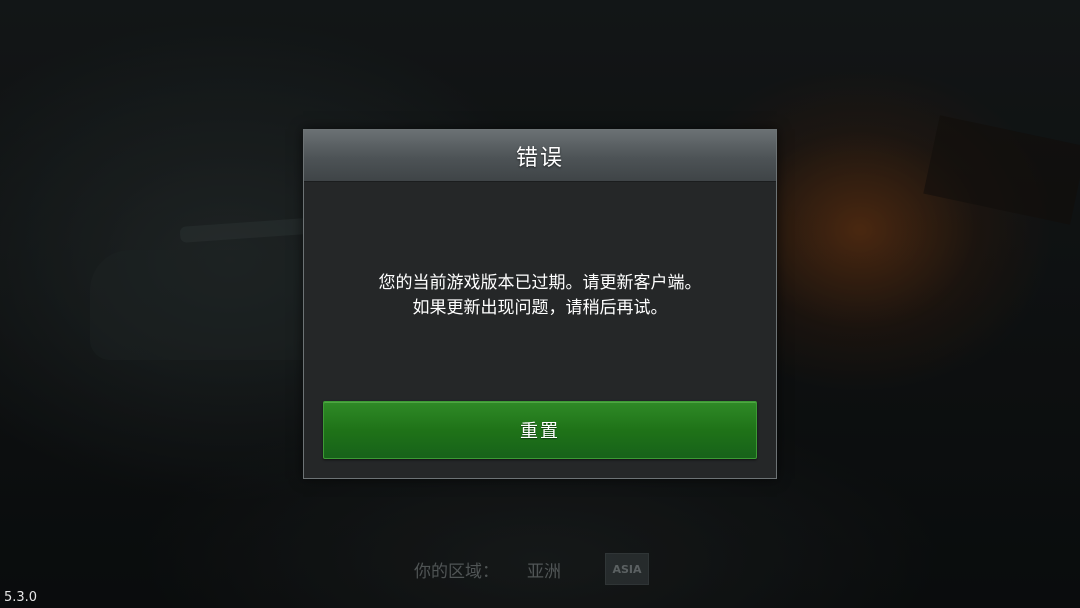 Image resolution: width=1080 pixels, height=608 pixels. I want to click on dialog-header: 错误, so click(540, 156).